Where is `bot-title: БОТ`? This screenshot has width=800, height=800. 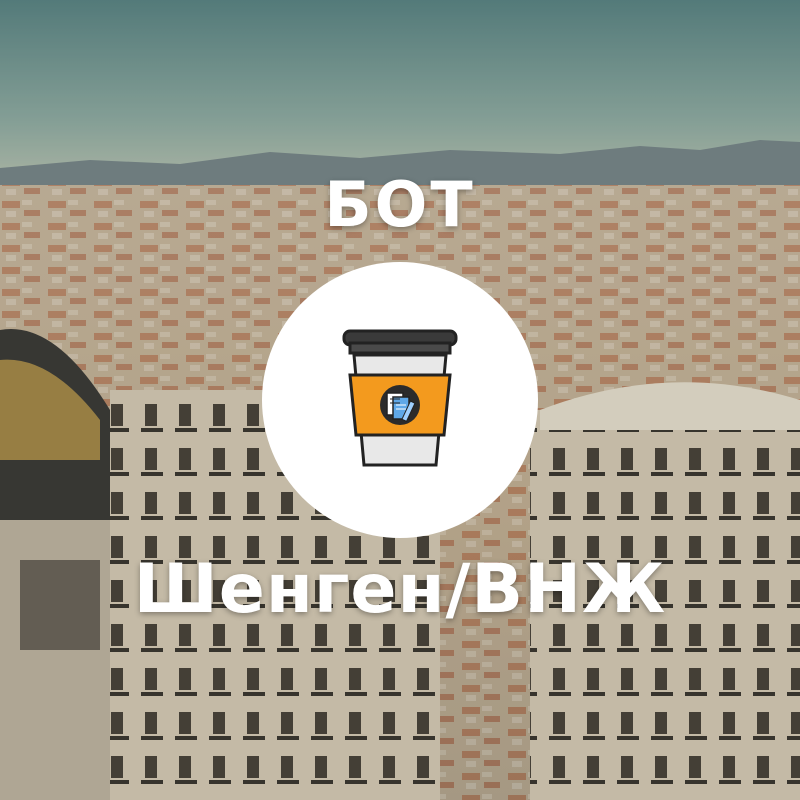
bot-title: БОТ is located at coordinates (400, 204).